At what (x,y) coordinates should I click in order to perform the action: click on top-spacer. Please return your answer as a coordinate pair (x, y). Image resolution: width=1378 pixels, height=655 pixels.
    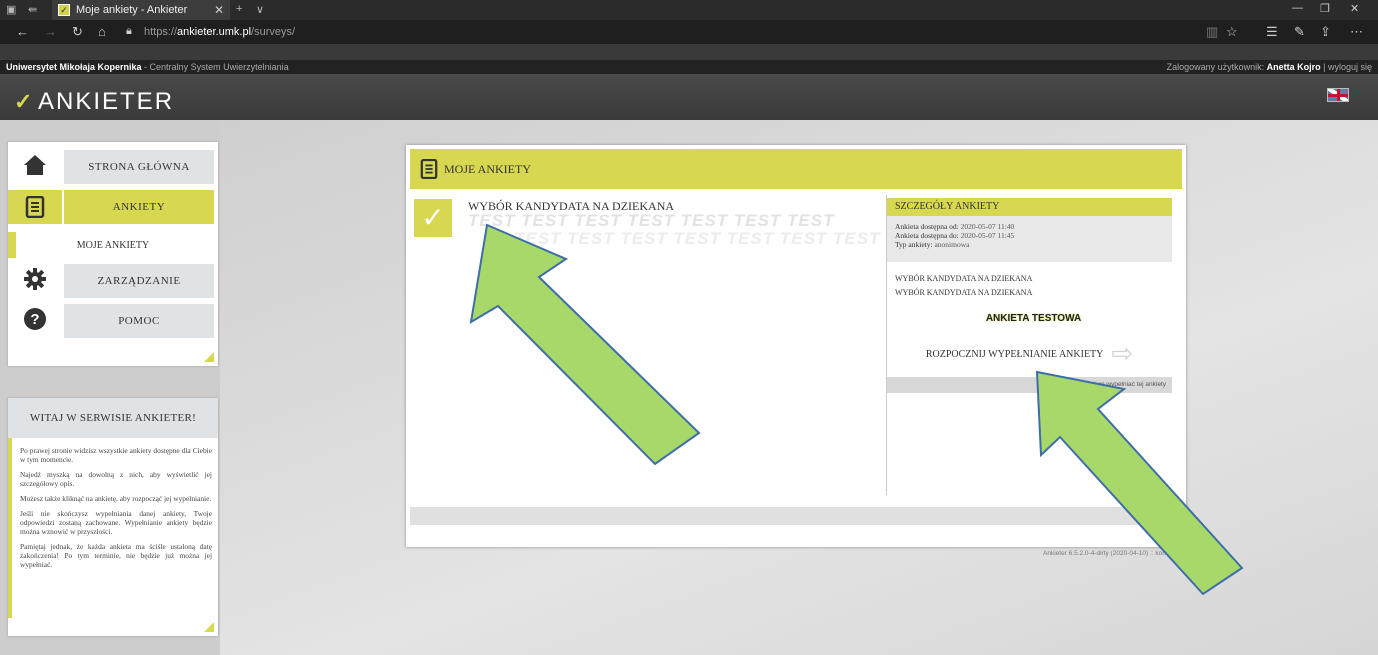
    Looking at the image, I should click on (689, 52).